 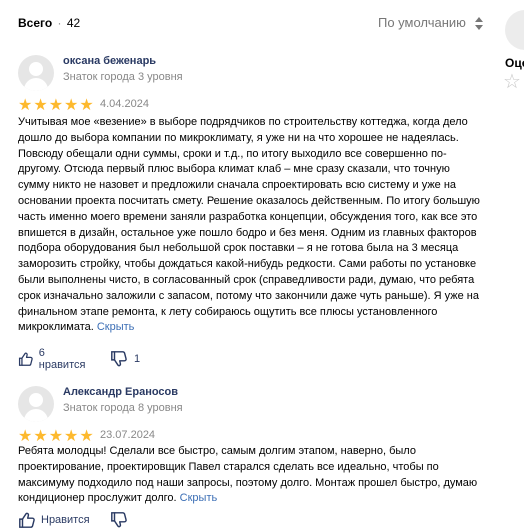 What do you see at coordinates (123, 408) in the screenshot?
I see `review-author-level: Знаток города 8 уровня` at bounding box center [123, 408].